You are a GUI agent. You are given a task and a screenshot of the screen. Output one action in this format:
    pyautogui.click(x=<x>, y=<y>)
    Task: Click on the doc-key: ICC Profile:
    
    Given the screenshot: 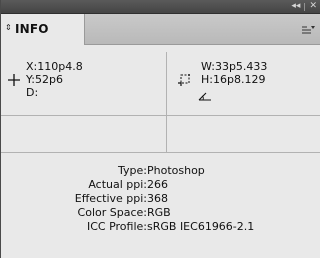 What is the action you would take?
    pyautogui.click(x=116, y=226)
    